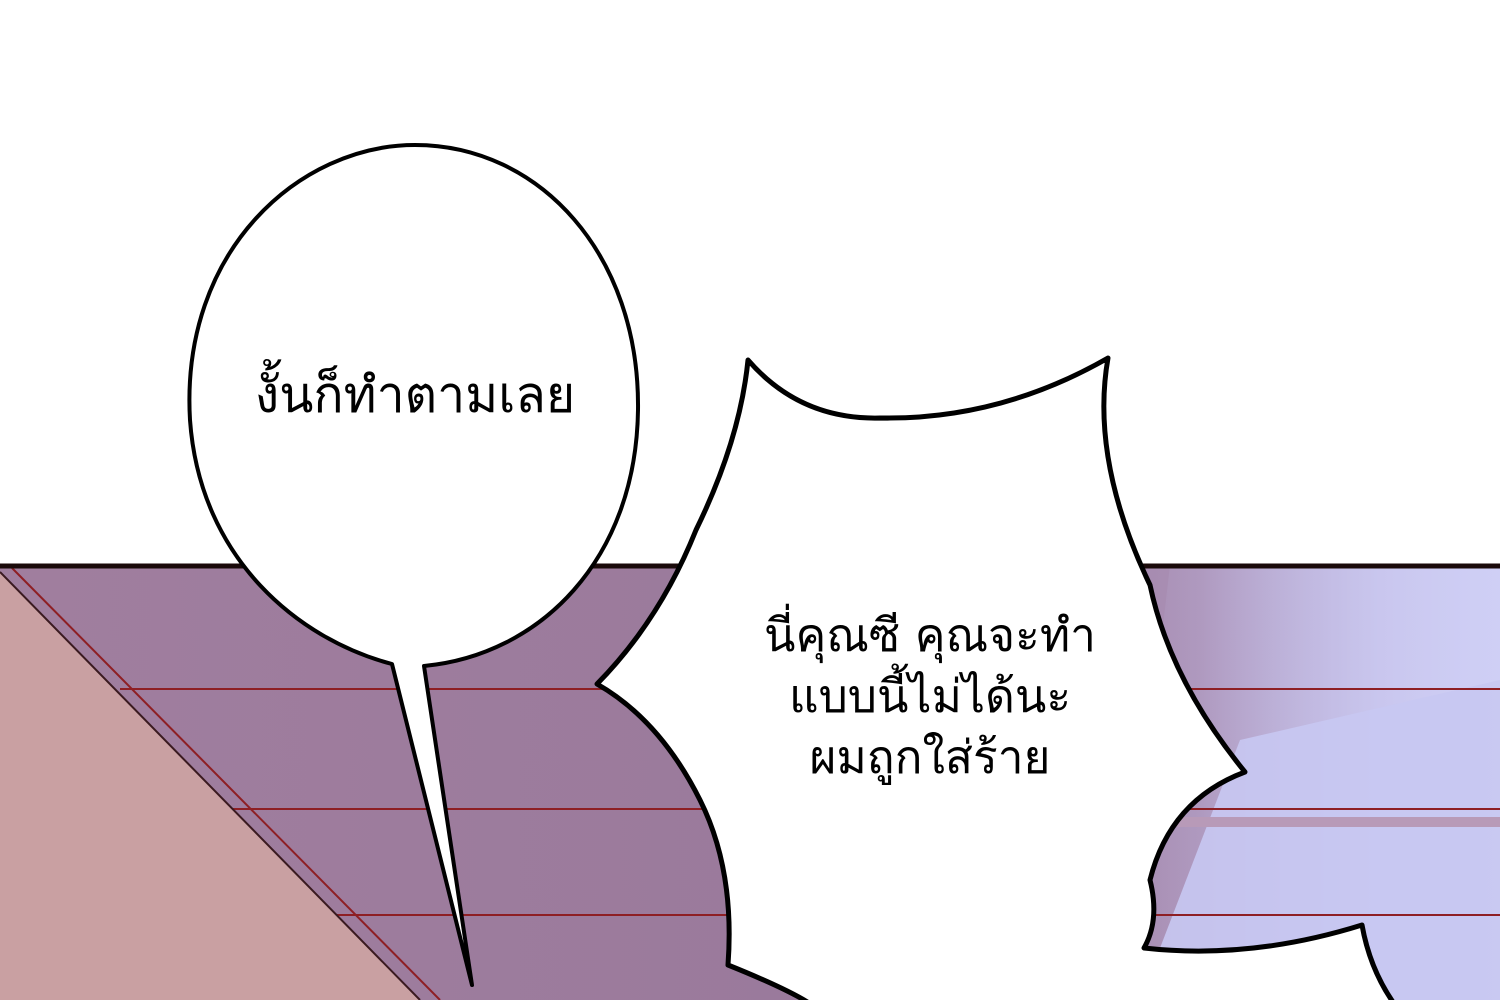 The image size is (1500, 1000). What do you see at coordinates (930, 757) in the screenshot?
I see `spiky-bubble-line: ผมถูกใส่ร้าย` at bounding box center [930, 757].